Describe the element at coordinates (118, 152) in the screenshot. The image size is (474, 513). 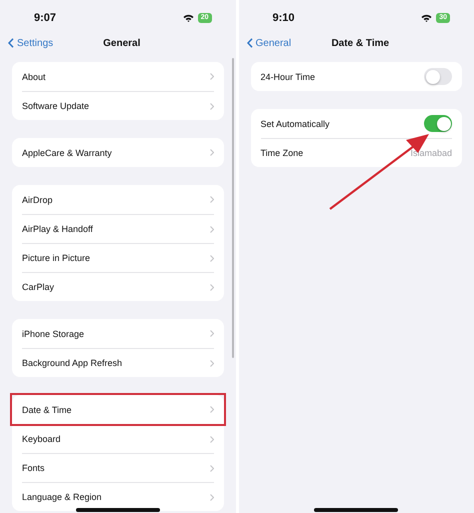
I see `settings-row: AppleCare & Warranty` at that location.